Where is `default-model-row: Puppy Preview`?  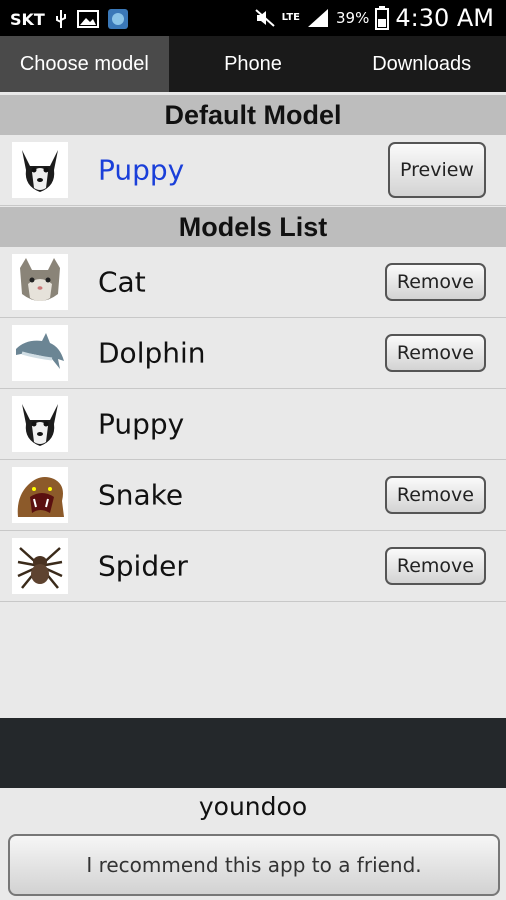 default-model-row: Puppy Preview is located at coordinates (253, 170).